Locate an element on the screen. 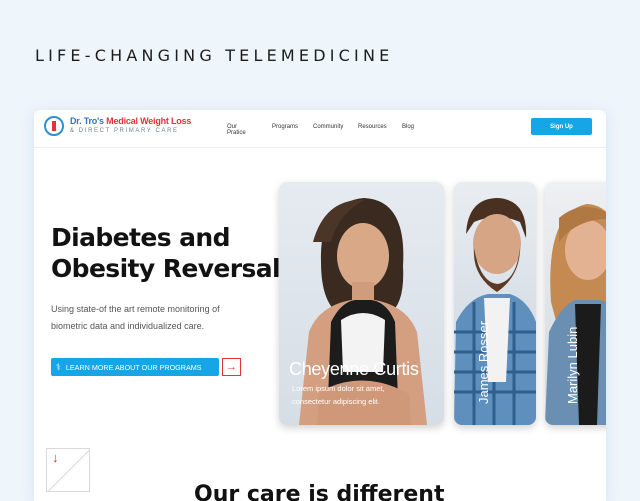 Image resolution: width=640 pixels, height=501 pixels. team-card-james: James Rosser is located at coordinates (495, 303).